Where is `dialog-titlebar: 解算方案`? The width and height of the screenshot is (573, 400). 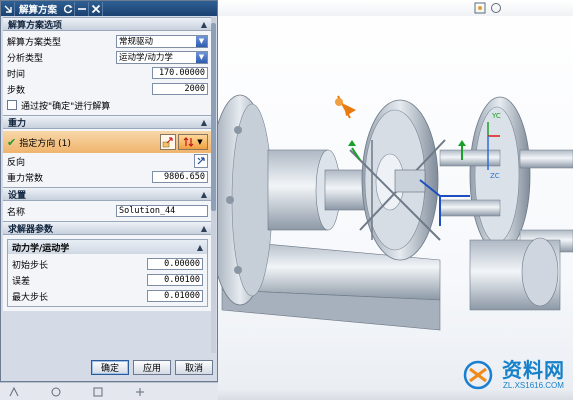 dialog-titlebar: 解算方案 is located at coordinates (109, 8).